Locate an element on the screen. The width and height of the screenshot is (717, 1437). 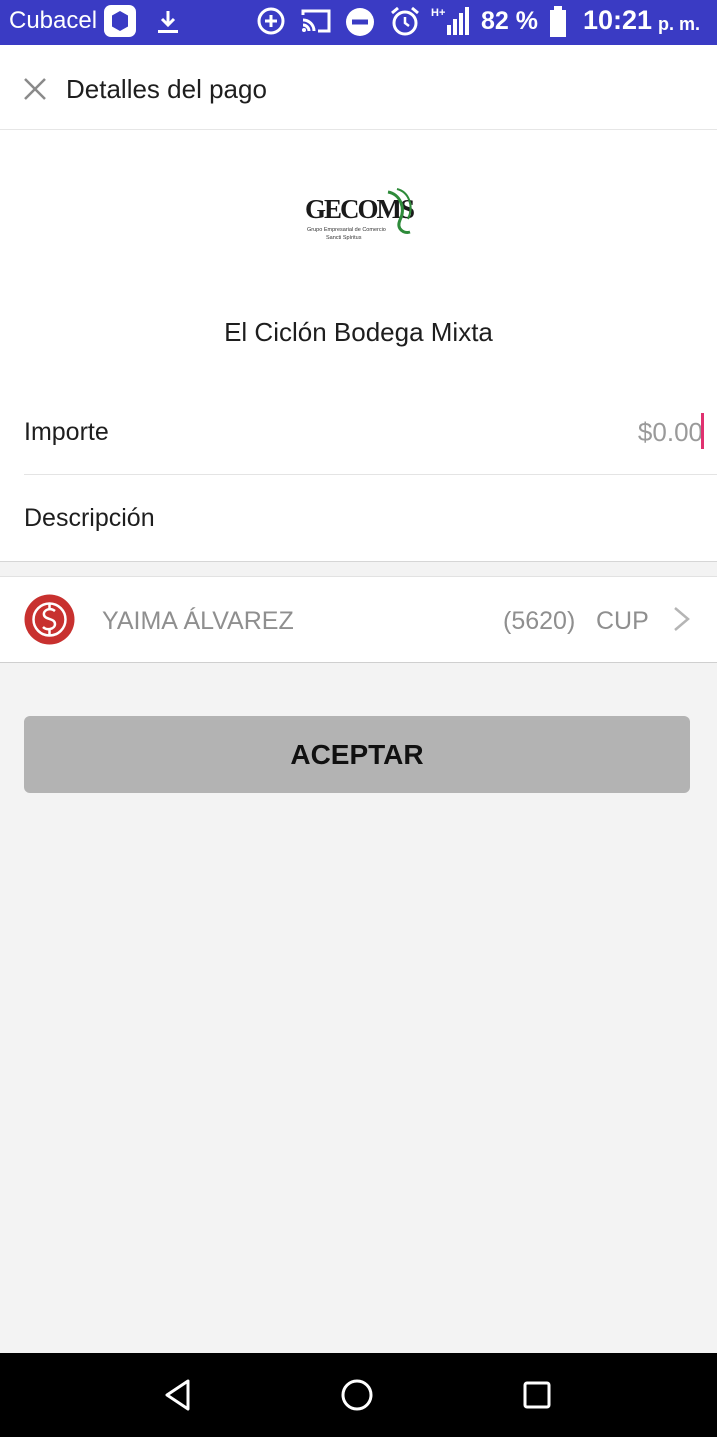
description-label: Descripción is located at coordinates (89, 518).